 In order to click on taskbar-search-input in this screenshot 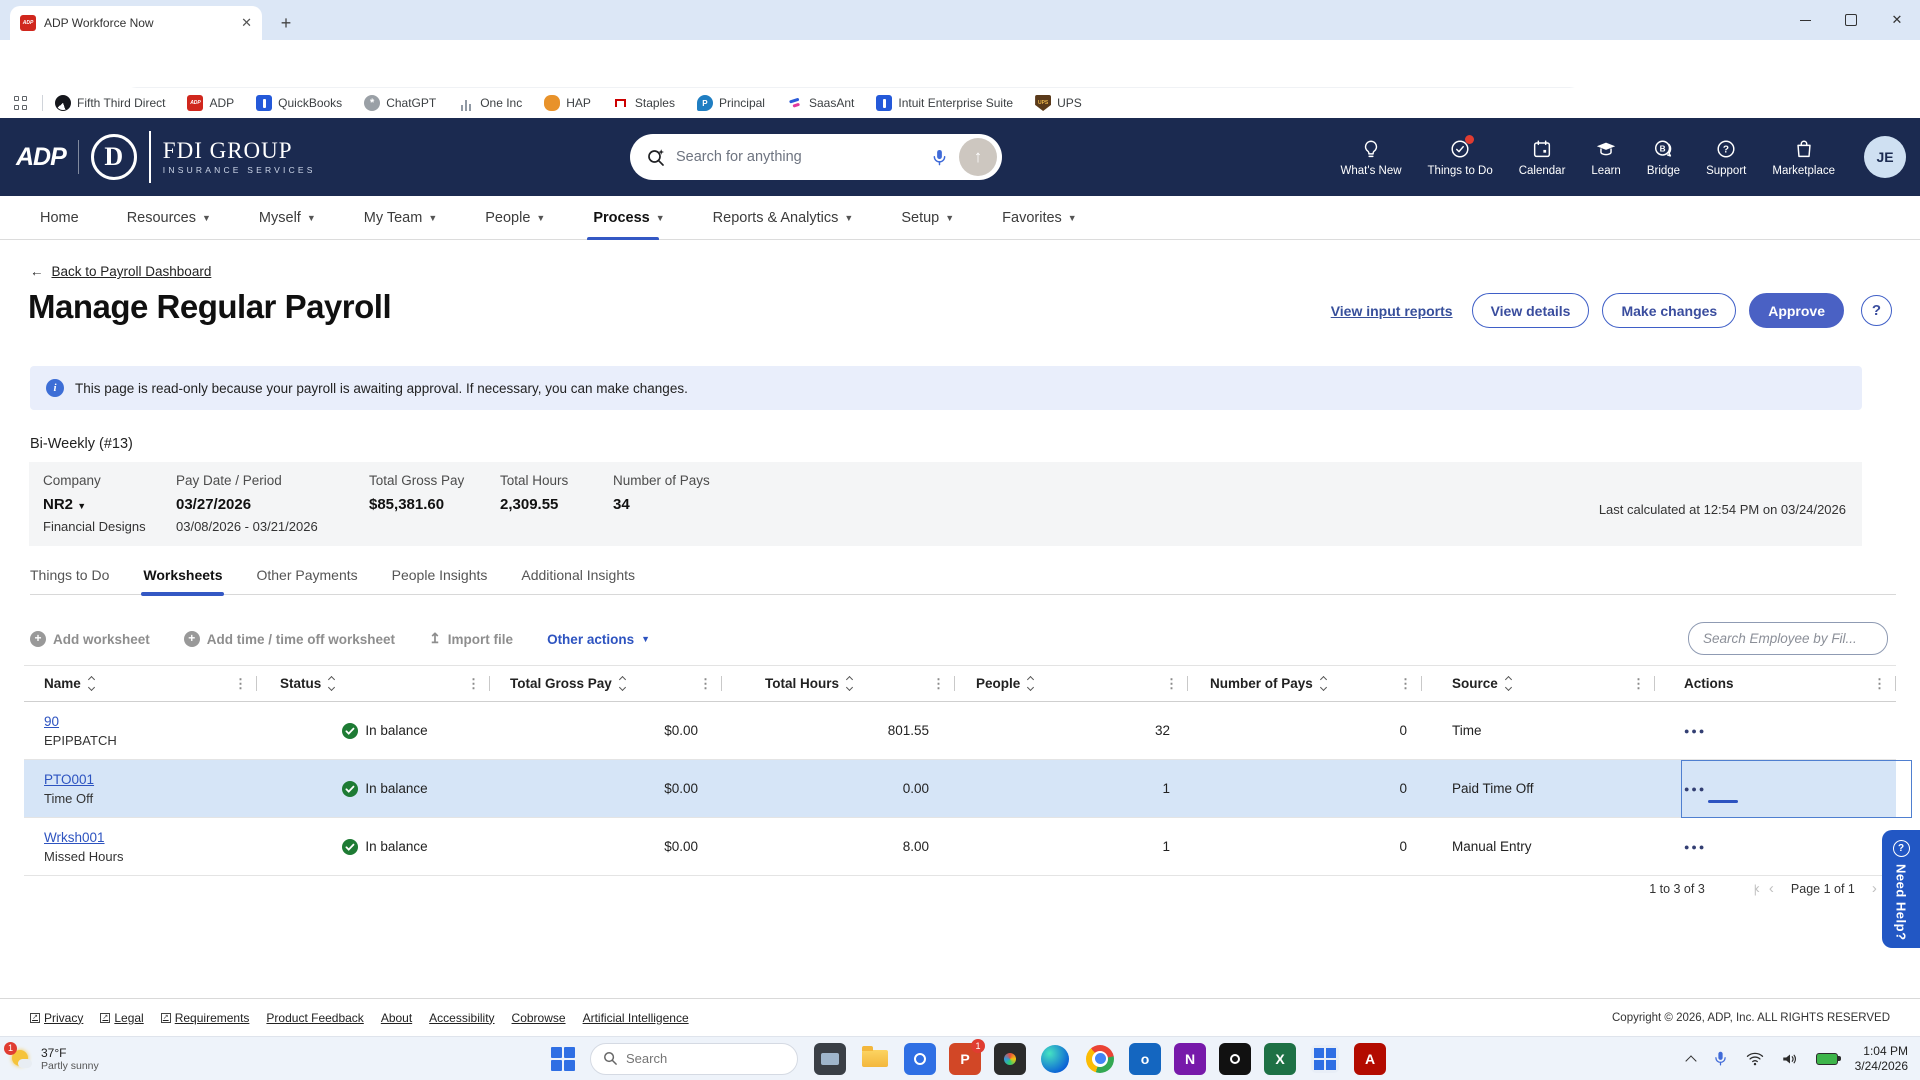, I will do `click(696, 1058)`.